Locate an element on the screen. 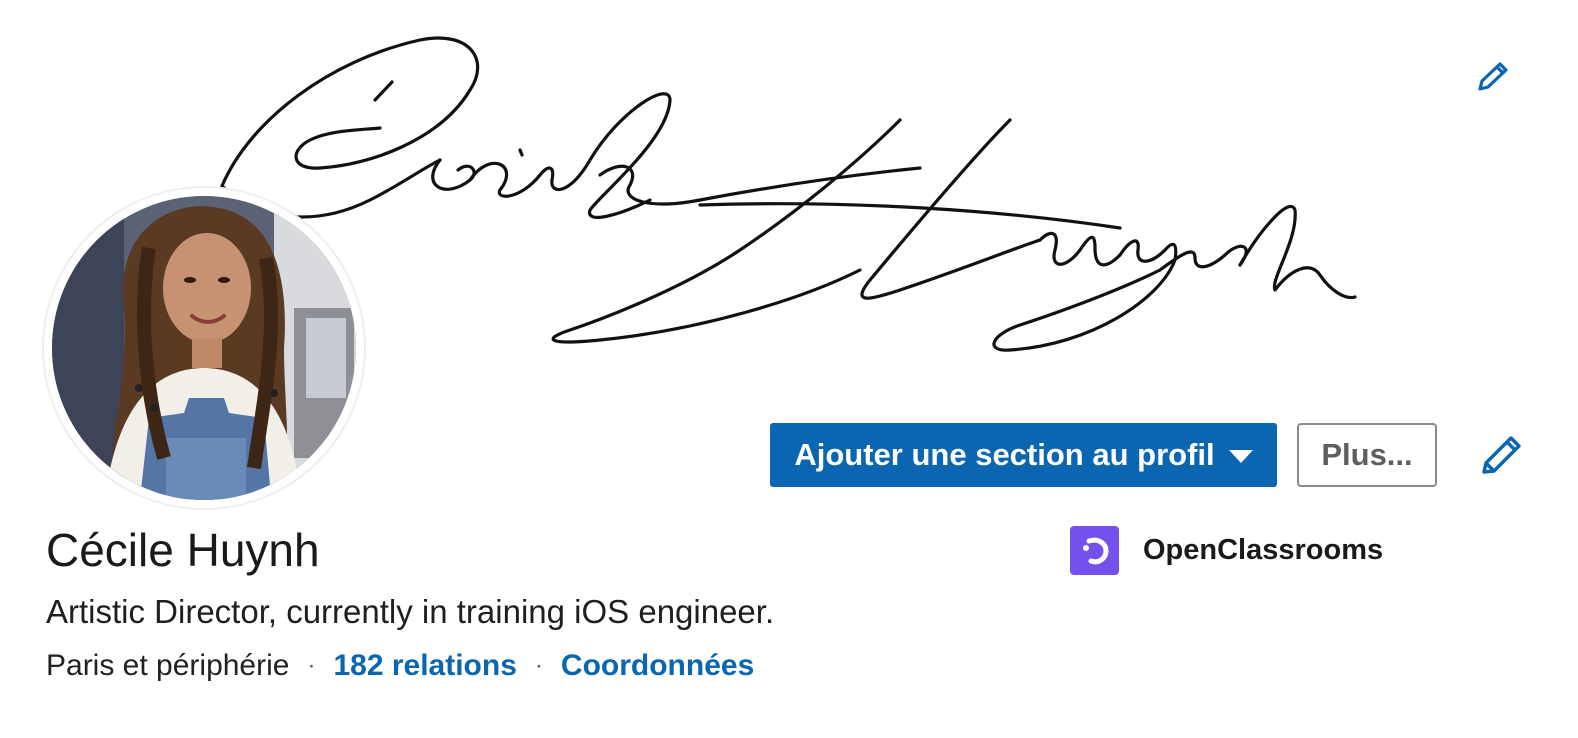 The image size is (1578, 738). caret-down-icon is located at coordinates (1240, 456).